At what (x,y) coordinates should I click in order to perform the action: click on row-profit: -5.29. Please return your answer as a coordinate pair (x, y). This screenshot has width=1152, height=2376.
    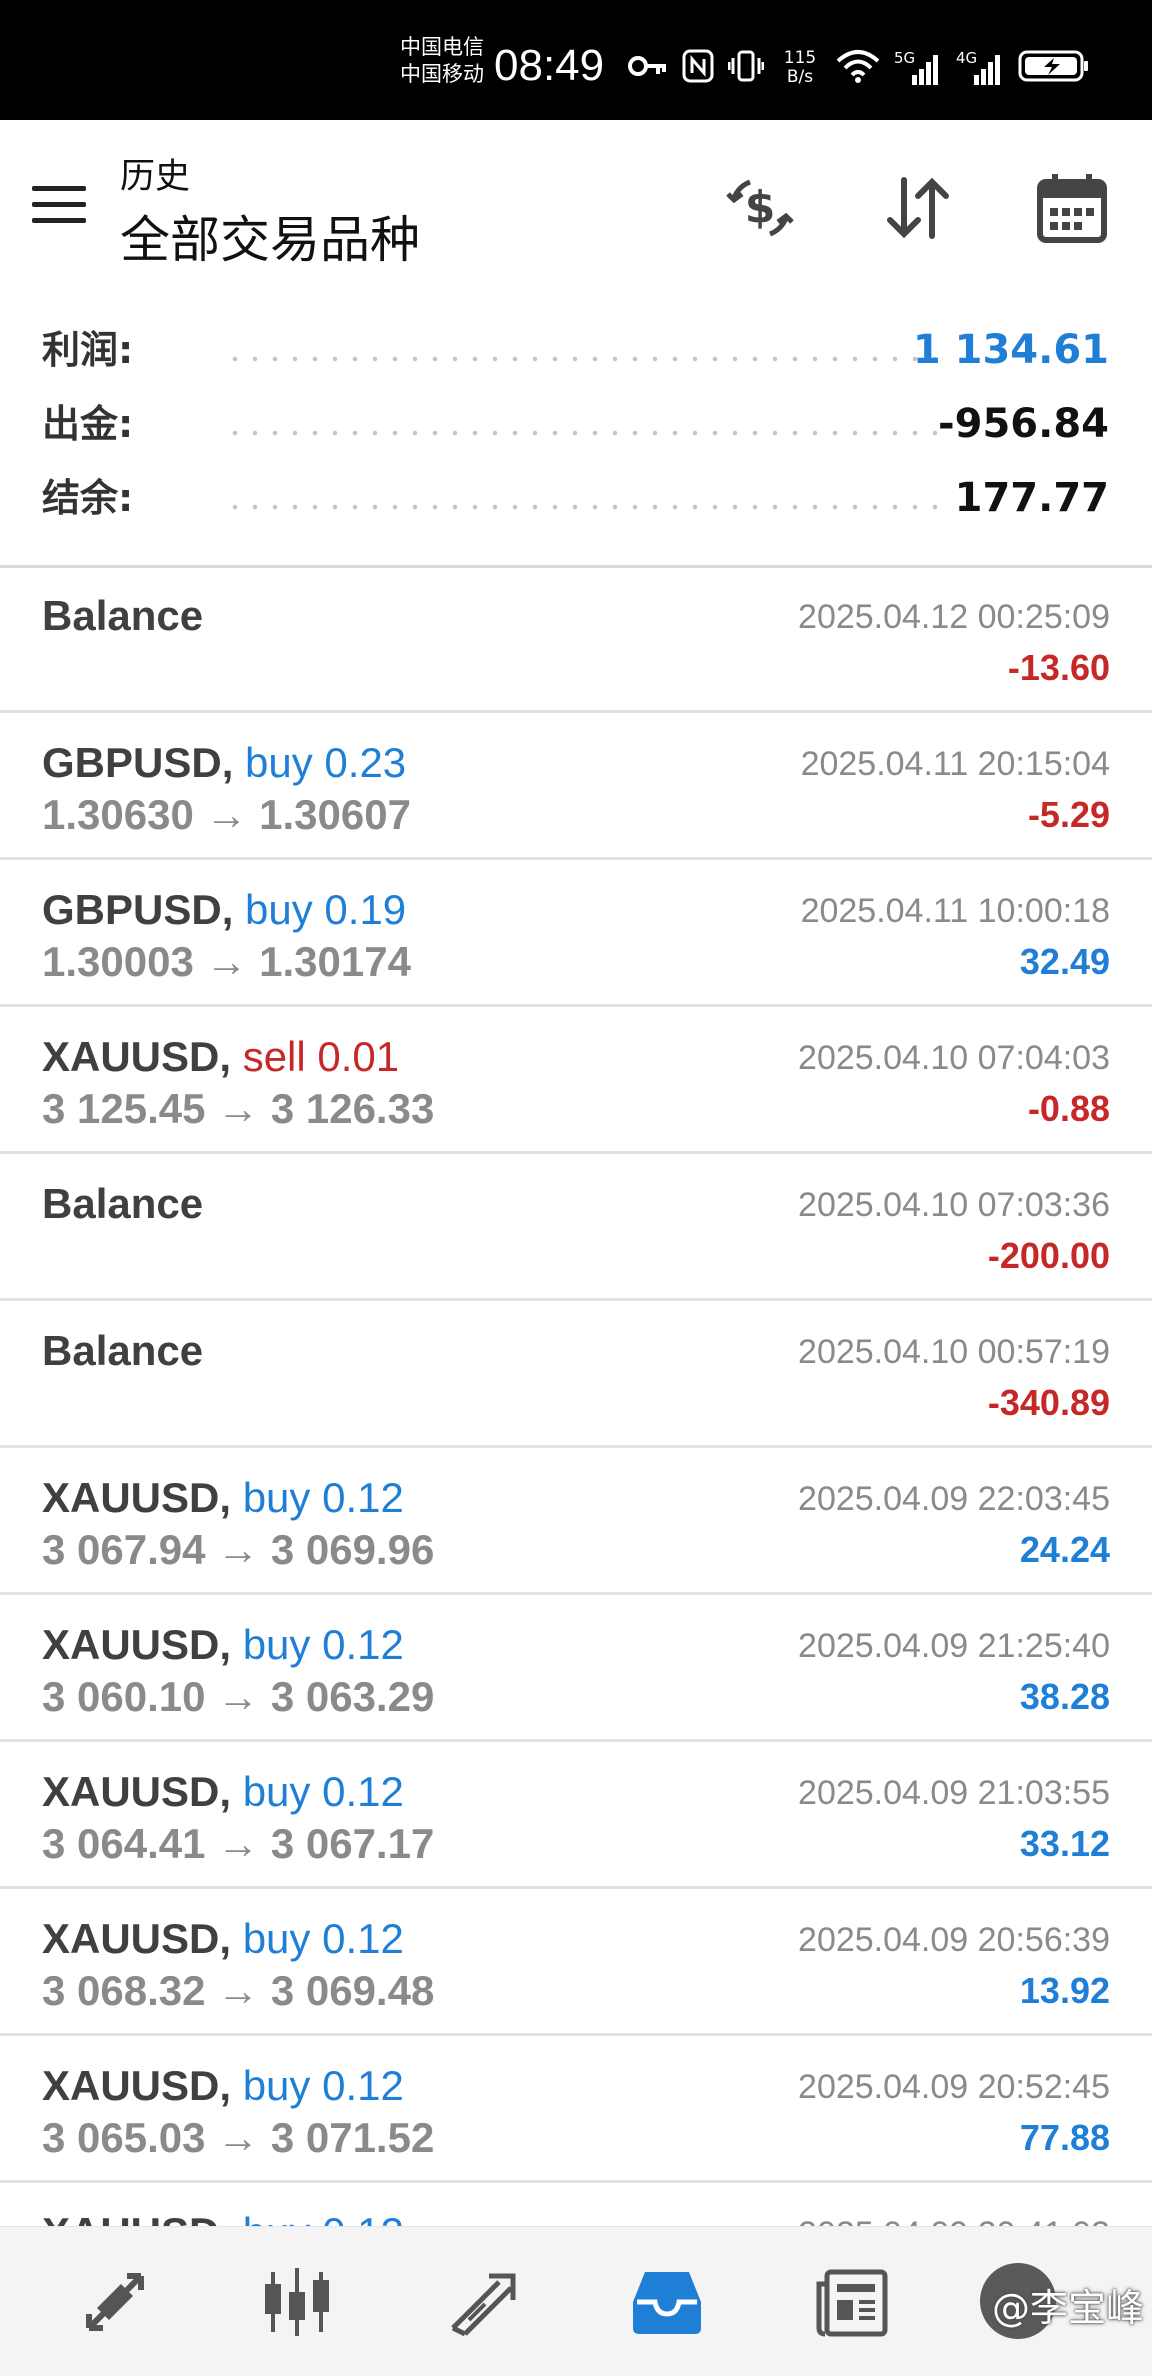
    Looking at the image, I should click on (1068, 814).